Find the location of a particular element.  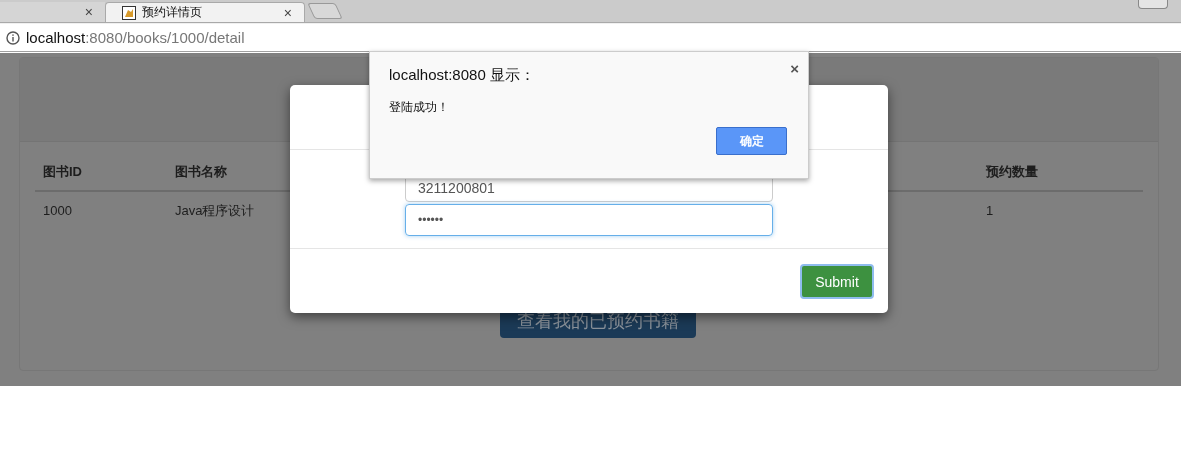

browser-tab: 预约详情页 × is located at coordinates (205, 12).